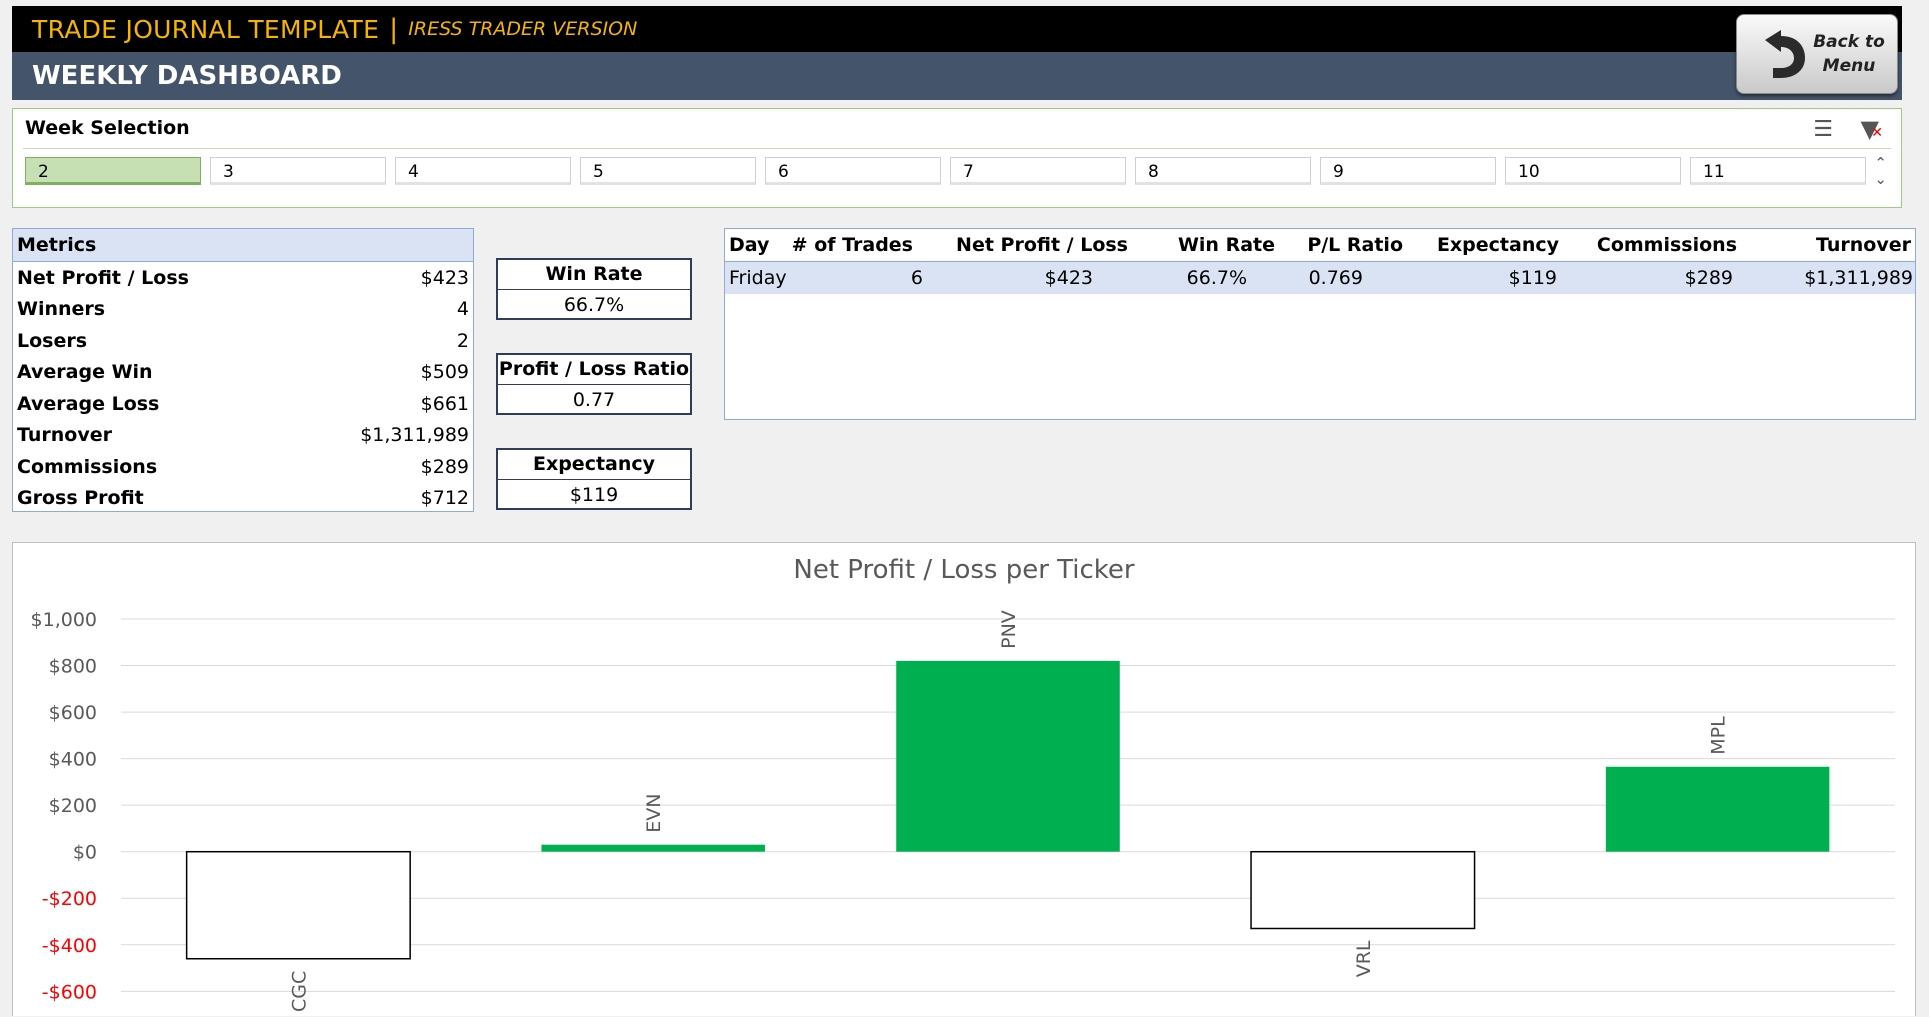  I want to click on bar-label: MPL, so click(1719, 735).